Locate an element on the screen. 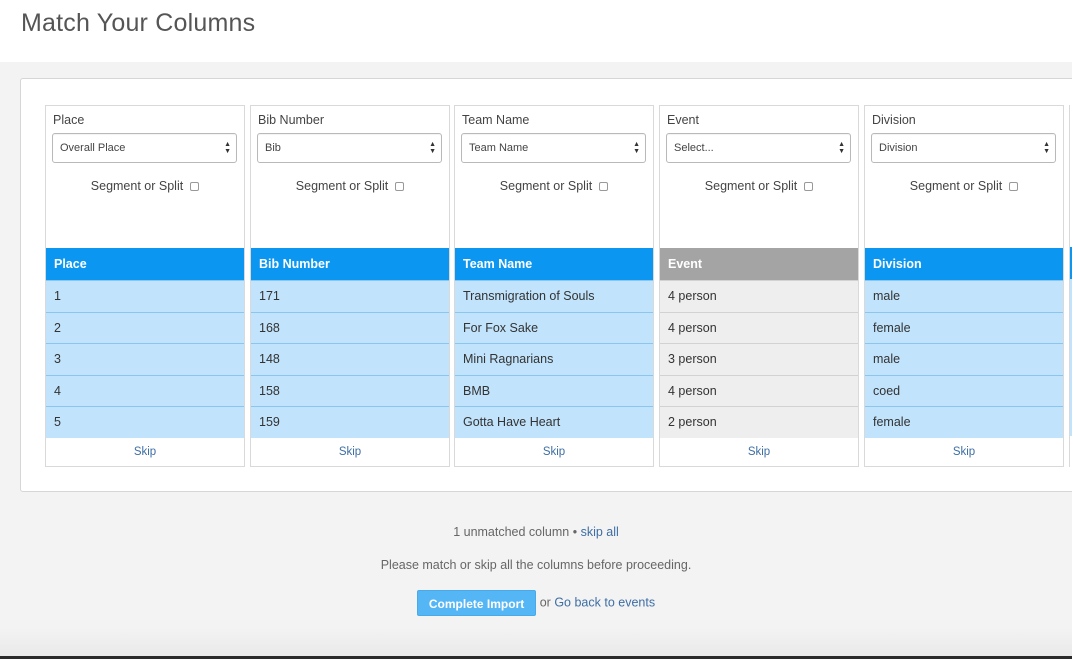 The width and height of the screenshot is (1072, 659). select-value: Division is located at coordinates (898, 148).